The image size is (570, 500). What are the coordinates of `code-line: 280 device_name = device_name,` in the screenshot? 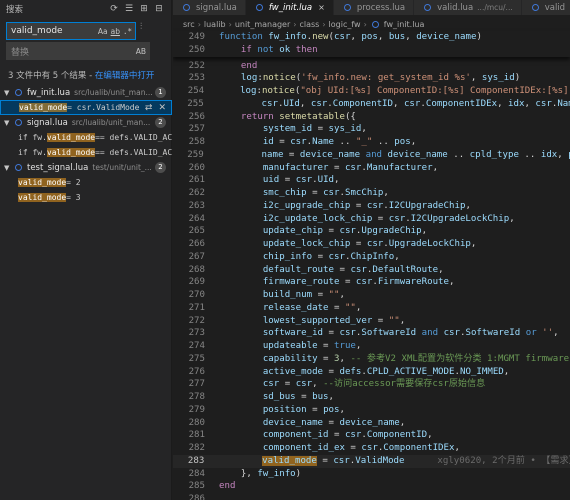 It's located at (371, 423).